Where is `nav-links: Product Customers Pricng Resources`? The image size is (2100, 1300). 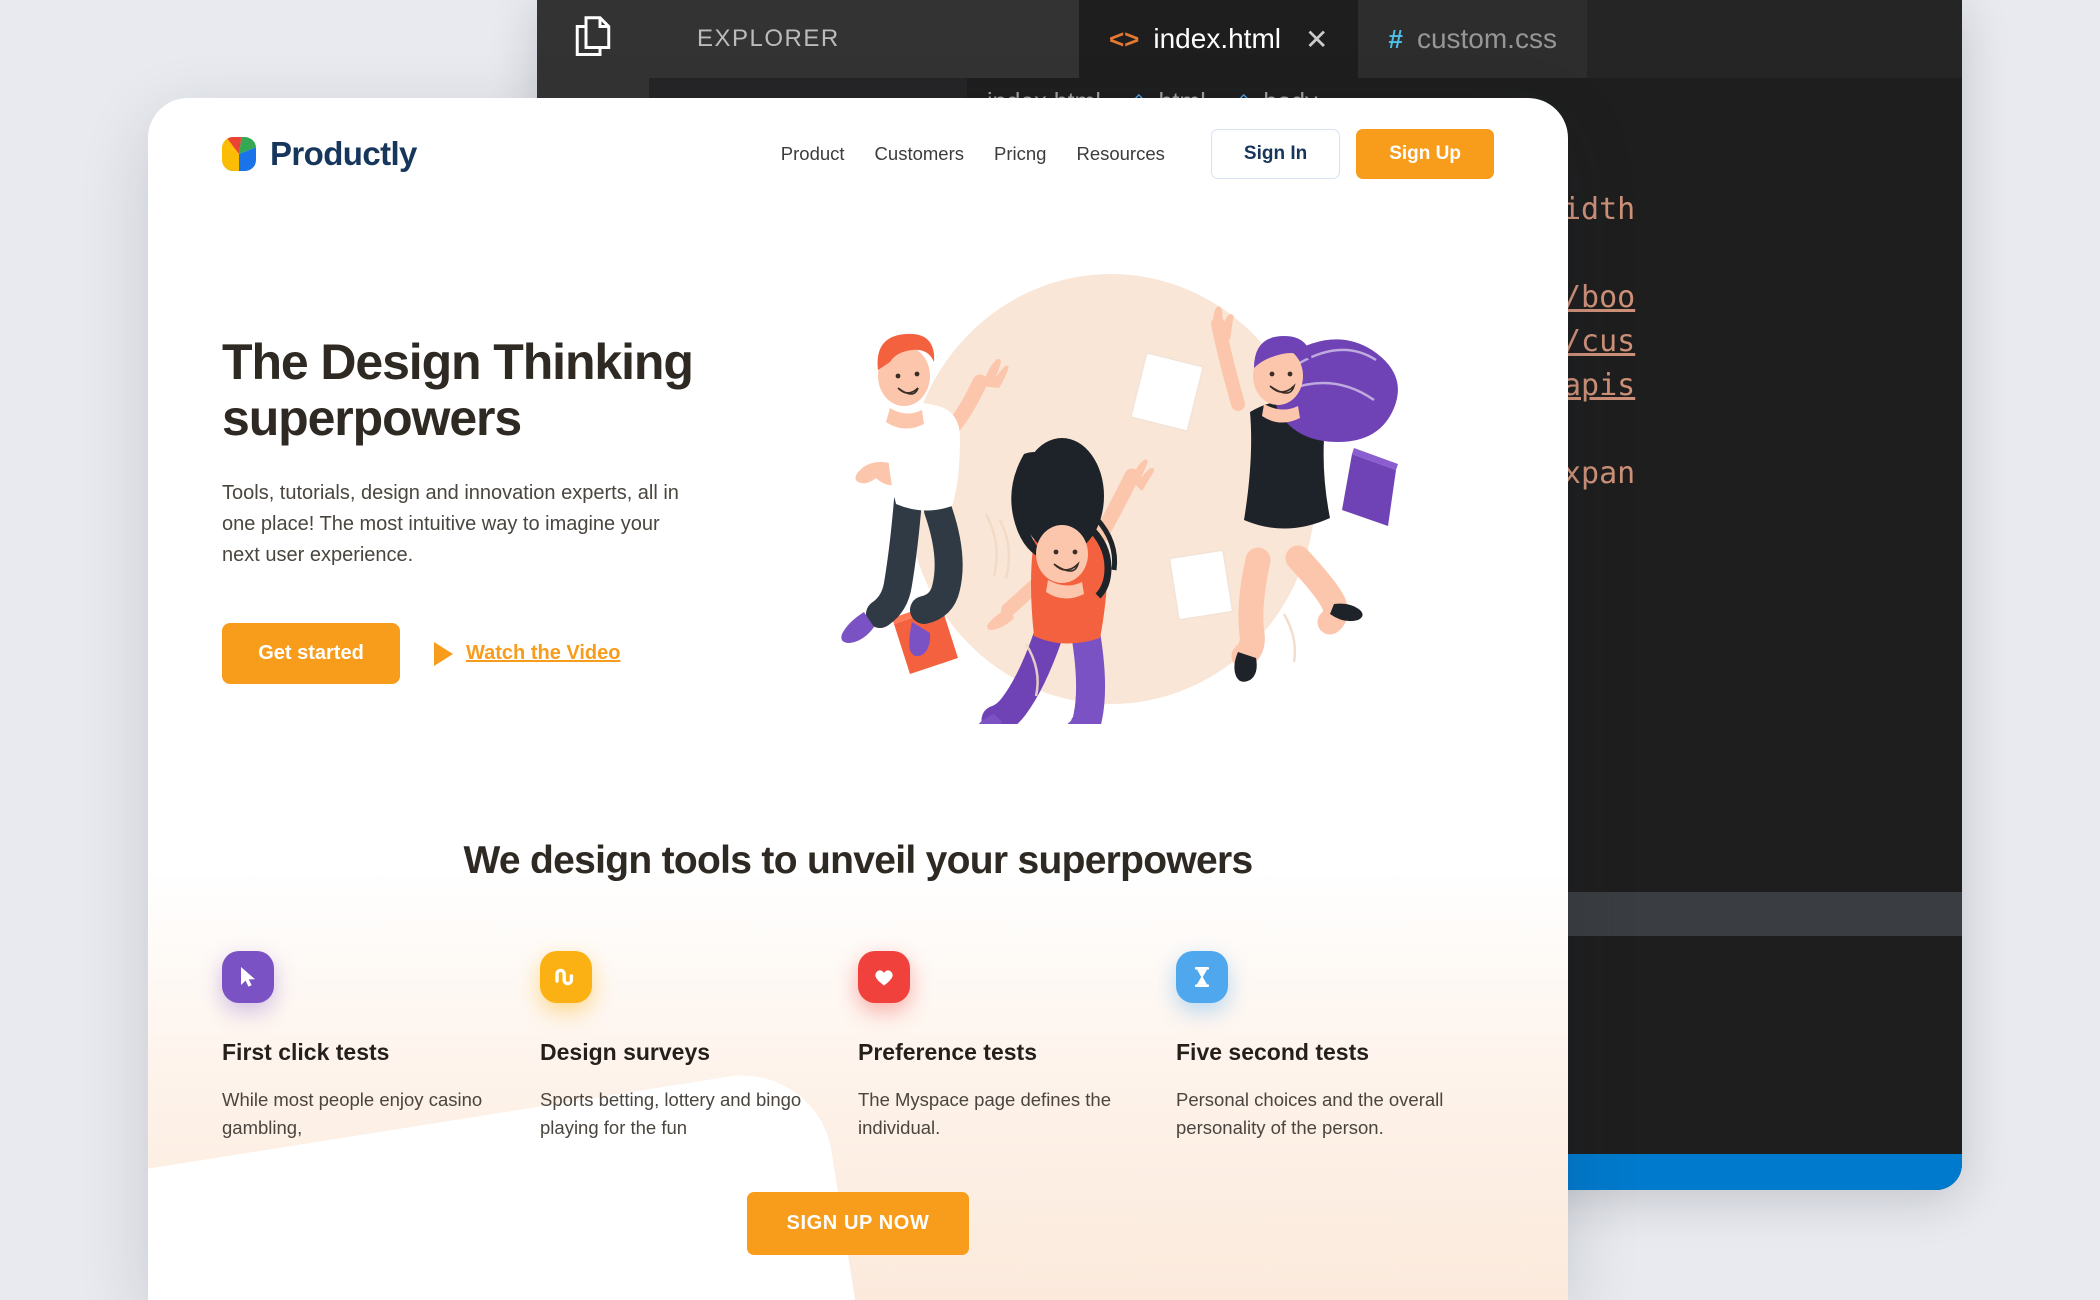 nav-links: Product Customers Pricng Resources is located at coordinates (973, 154).